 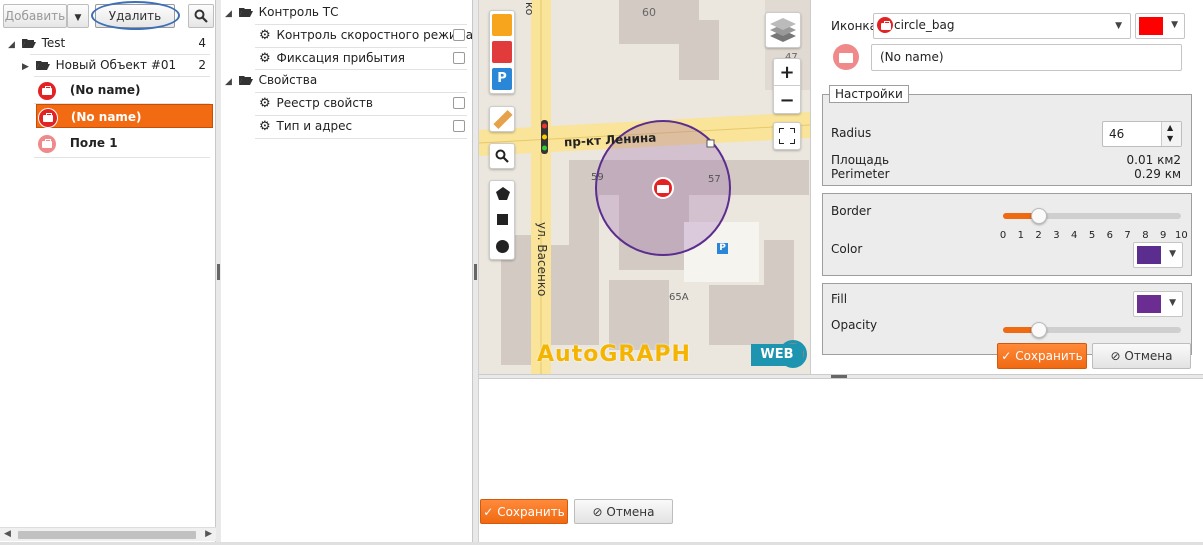 I want to click on section-vehicle-control: ◢ Контроль ТС, so click(x=345, y=12).